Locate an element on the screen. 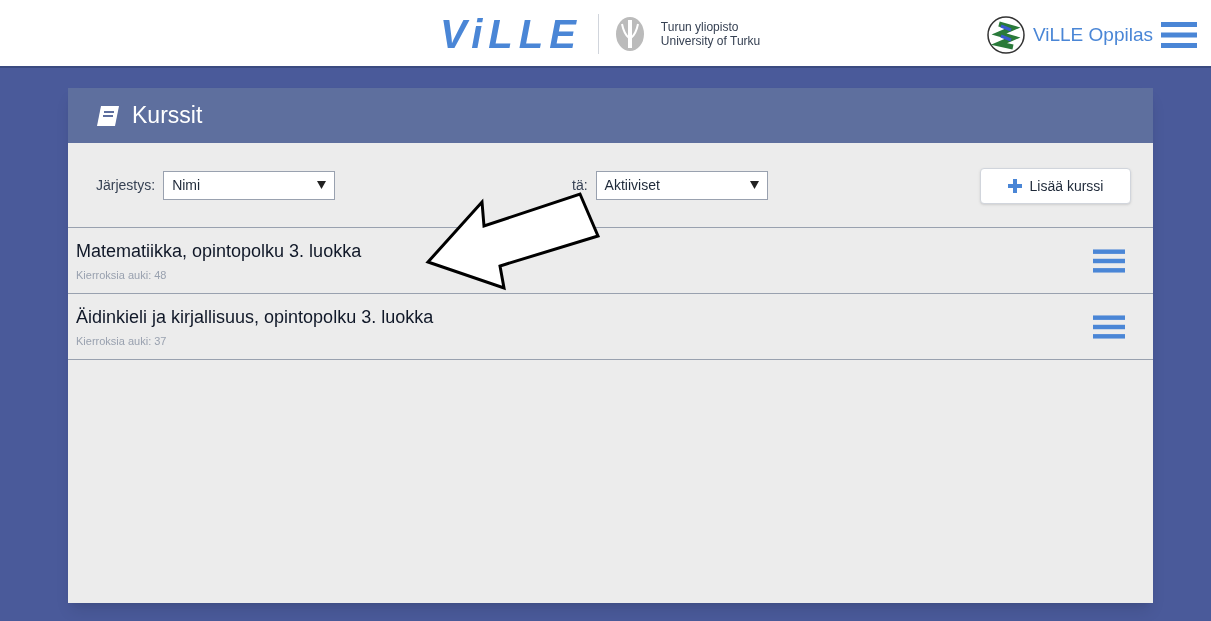 The height and width of the screenshot is (621, 1211). course-name: Äidinkieli ja kirjallisuus, opintopolku 3. luokka is located at coordinates (255, 317).